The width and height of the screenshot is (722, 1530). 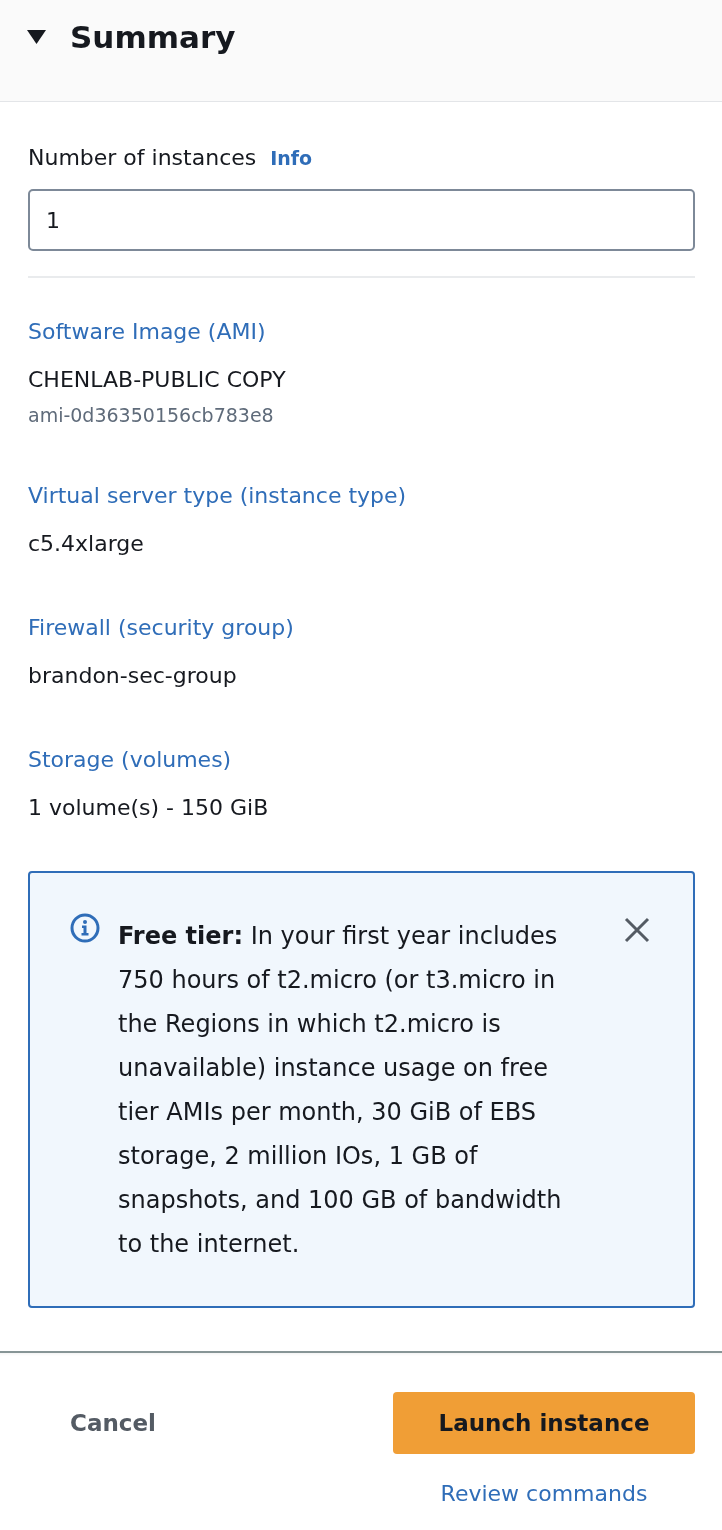 What do you see at coordinates (113, 1423) in the screenshot?
I see `cancel-button: Cancel` at bounding box center [113, 1423].